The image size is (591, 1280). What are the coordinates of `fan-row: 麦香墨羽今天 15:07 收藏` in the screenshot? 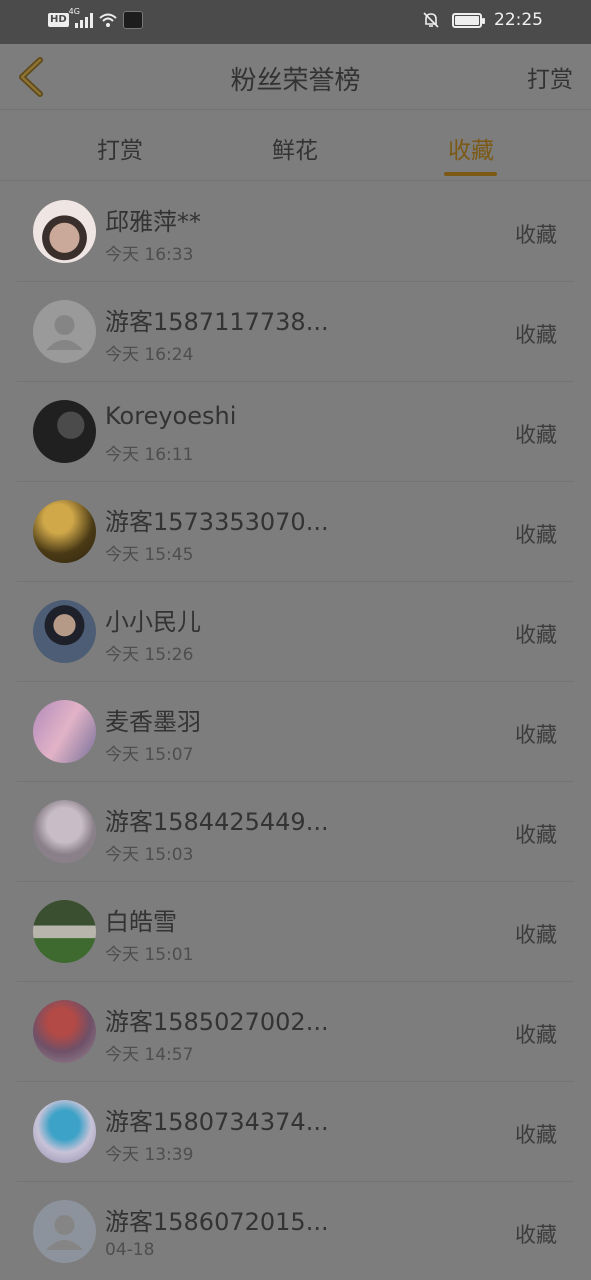 It's located at (295, 732).